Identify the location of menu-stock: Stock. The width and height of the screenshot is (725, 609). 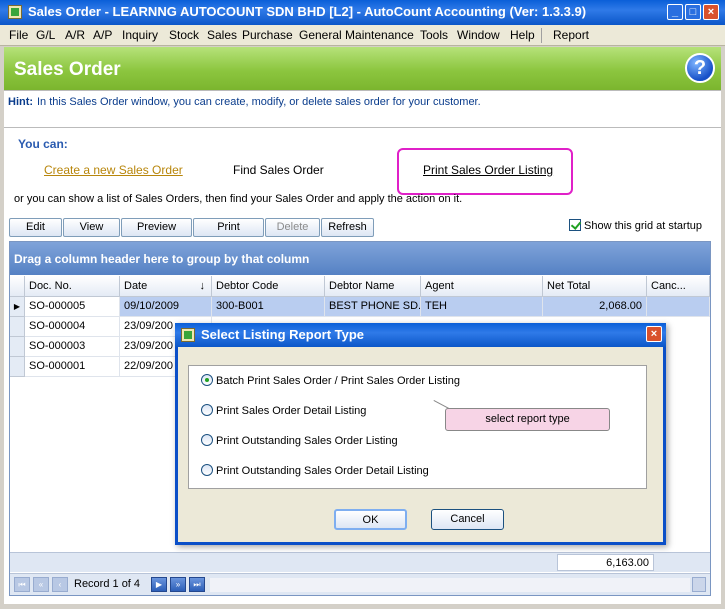
(184, 35).